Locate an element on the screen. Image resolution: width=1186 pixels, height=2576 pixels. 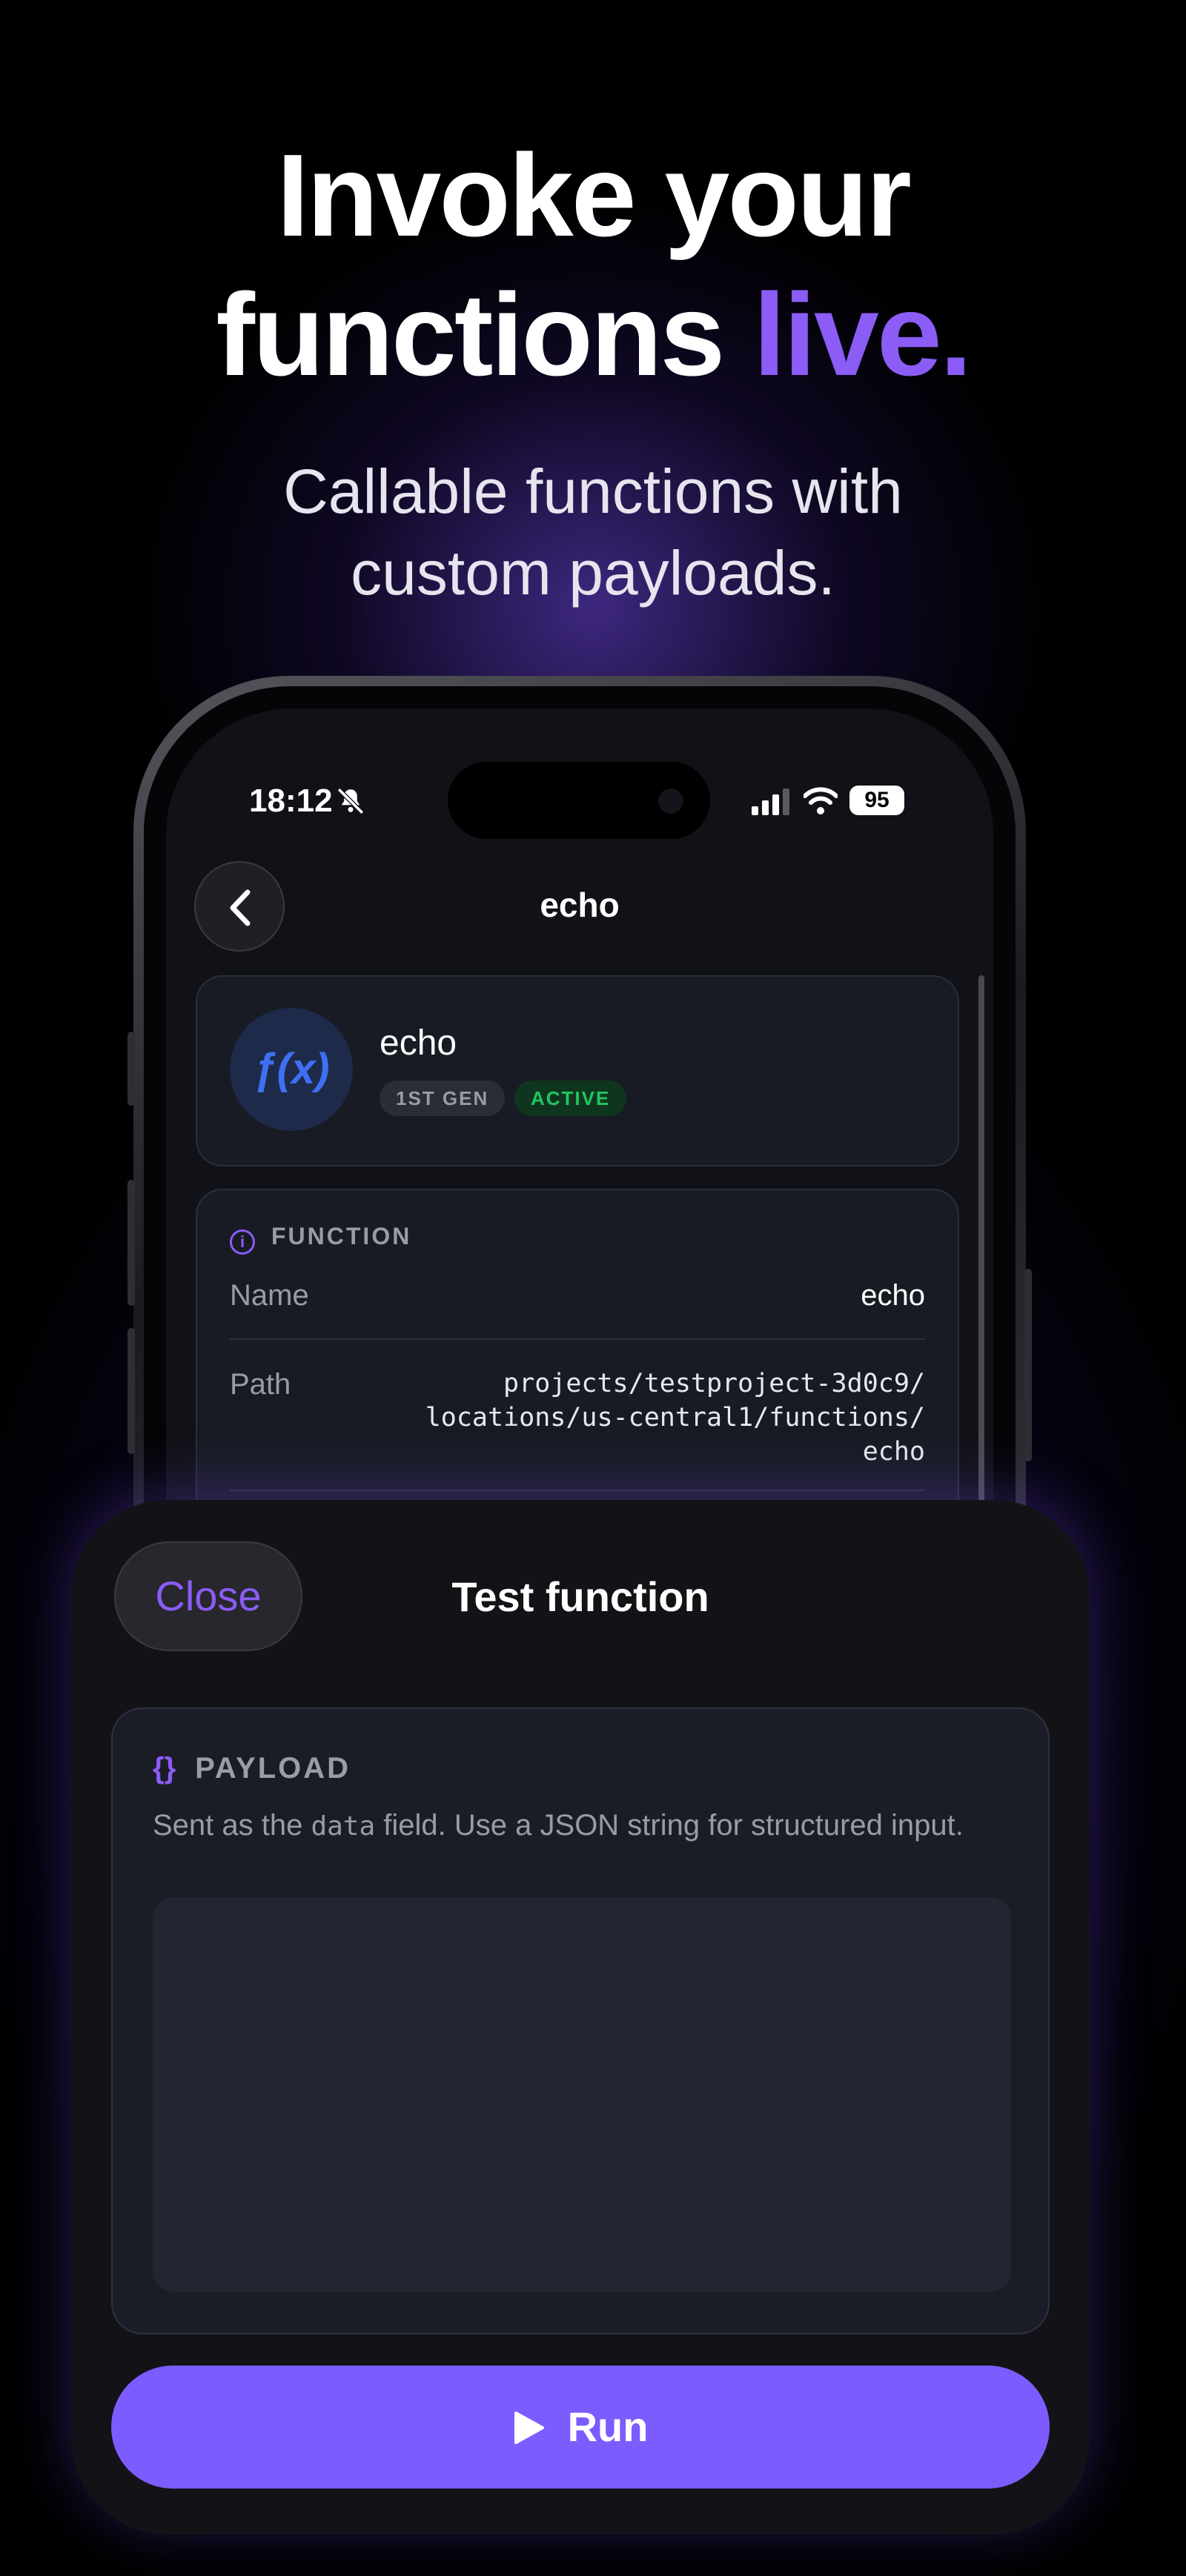
wifi-icon is located at coordinates (821, 800).